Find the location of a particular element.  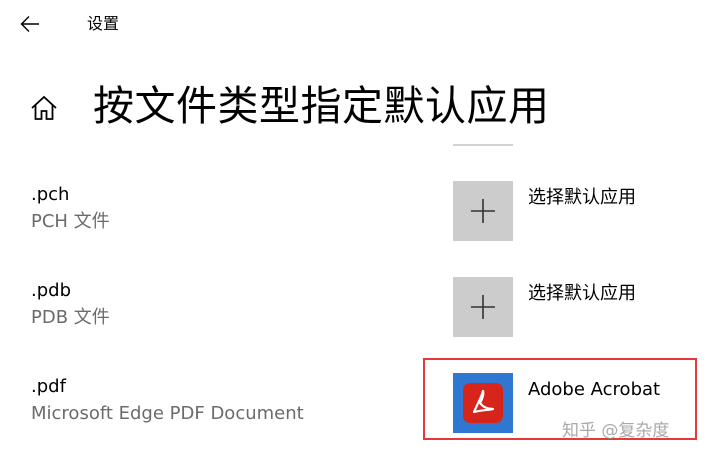

window-title: 设置 is located at coordinates (103, 23).